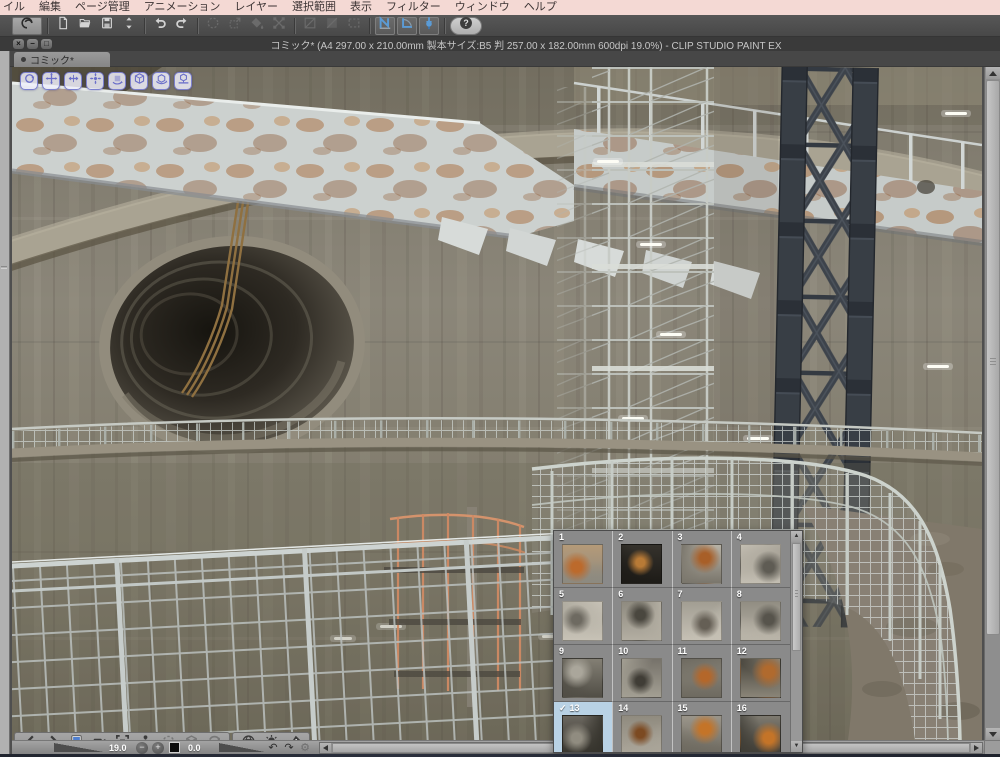  What do you see at coordinates (563, 708) in the screenshot?
I see `selected-check-icon: ✓` at bounding box center [563, 708].